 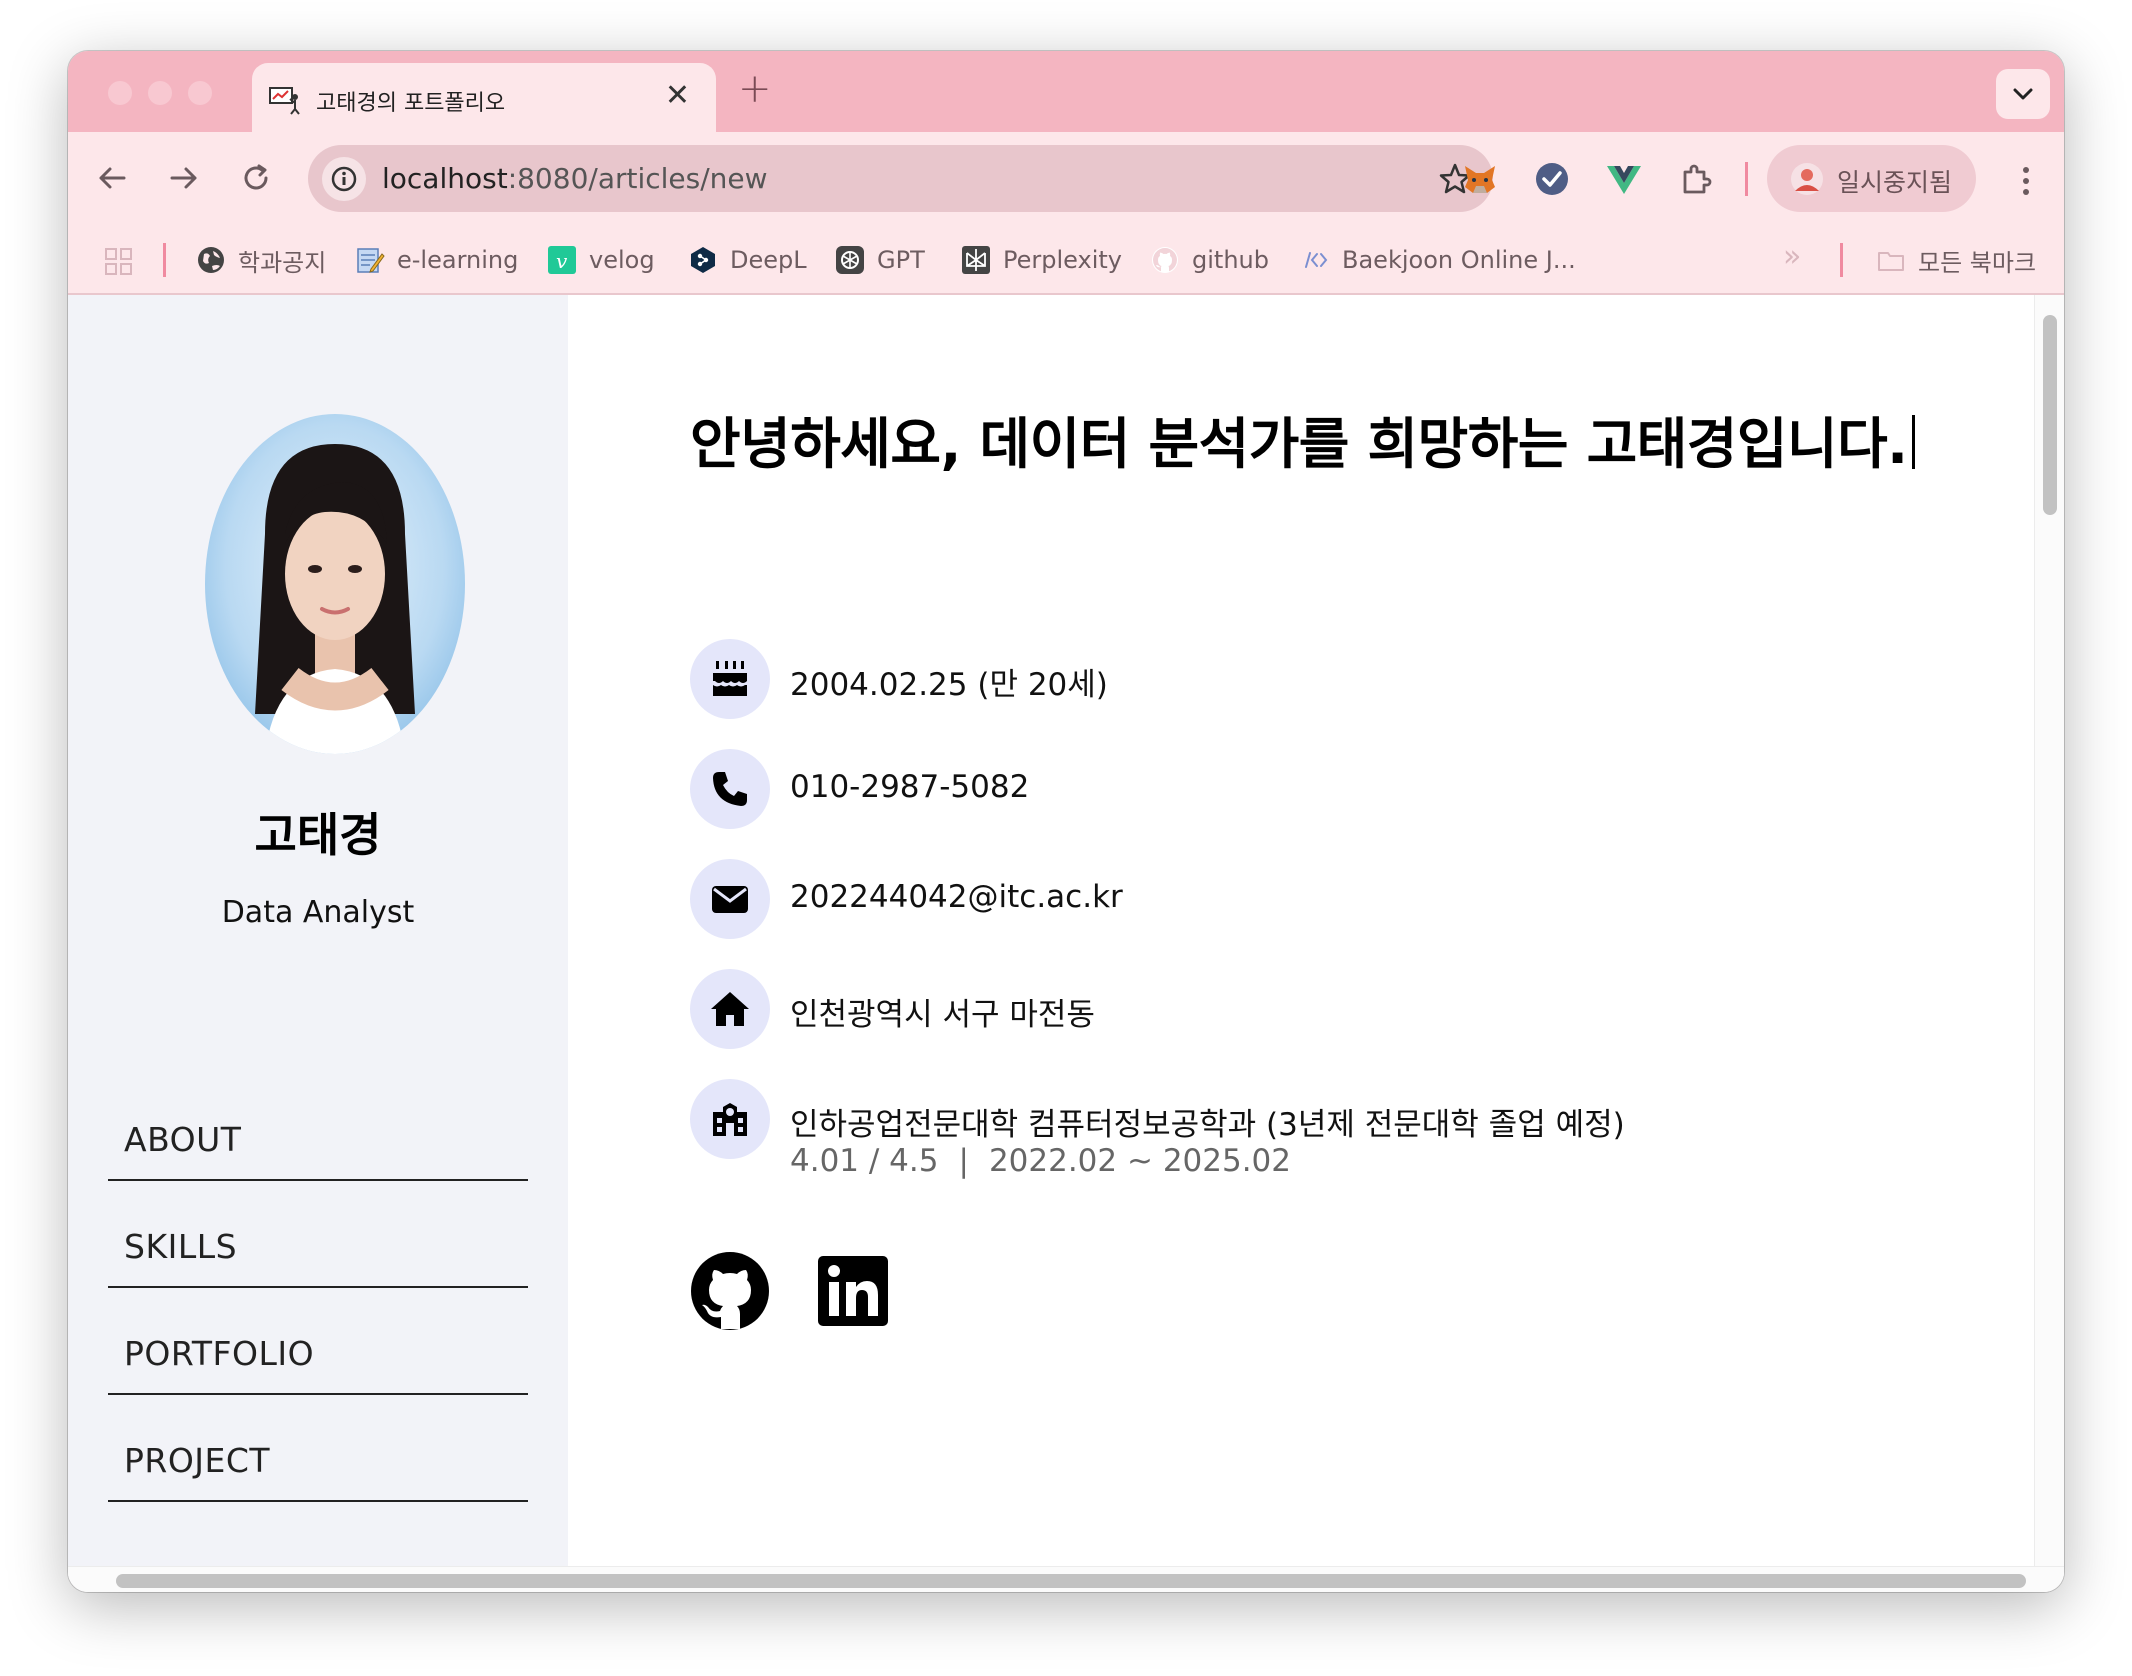 What do you see at coordinates (1165, 260) in the screenshot?
I see `github-icon` at bounding box center [1165, 260].